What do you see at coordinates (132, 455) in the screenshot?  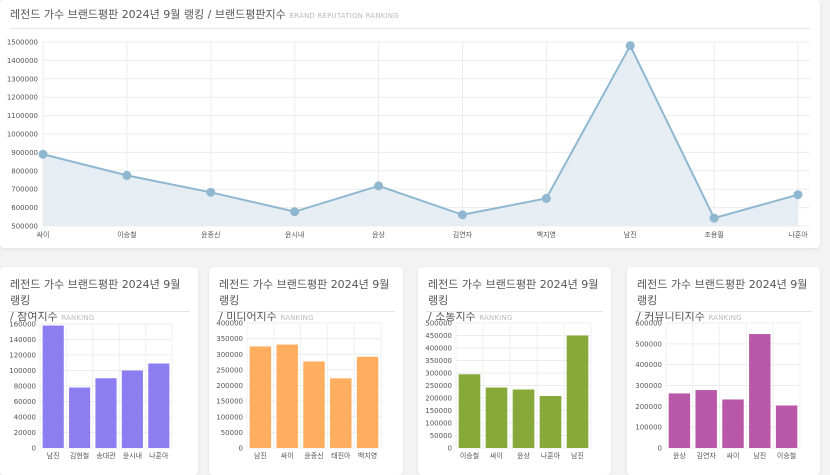 I see `bar-x-tick-label: 윤시내` at bounding box center [132, 455].